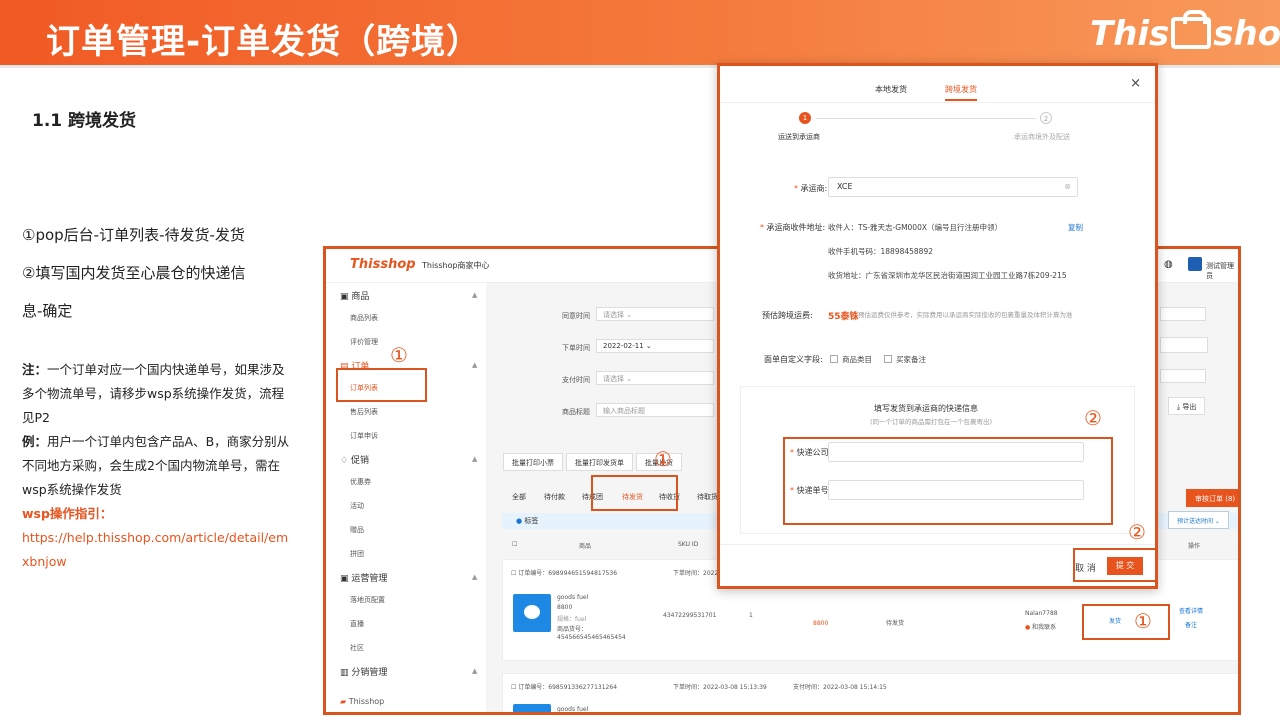 The width and height of the screenshot is (1280, 720). I want to click on guide-label: wsp操作指引：, so click(67, 513).